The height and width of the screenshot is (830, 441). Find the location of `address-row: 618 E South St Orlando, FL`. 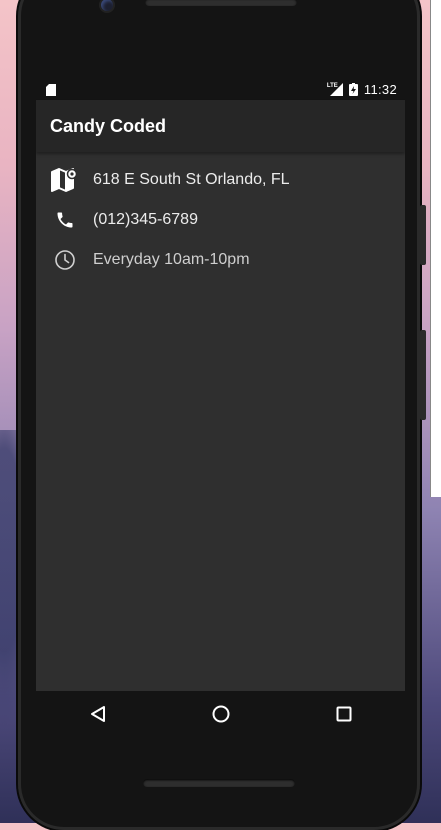

address-row: 618 E South St Orlando, FL is located at coordinates (220, 180).